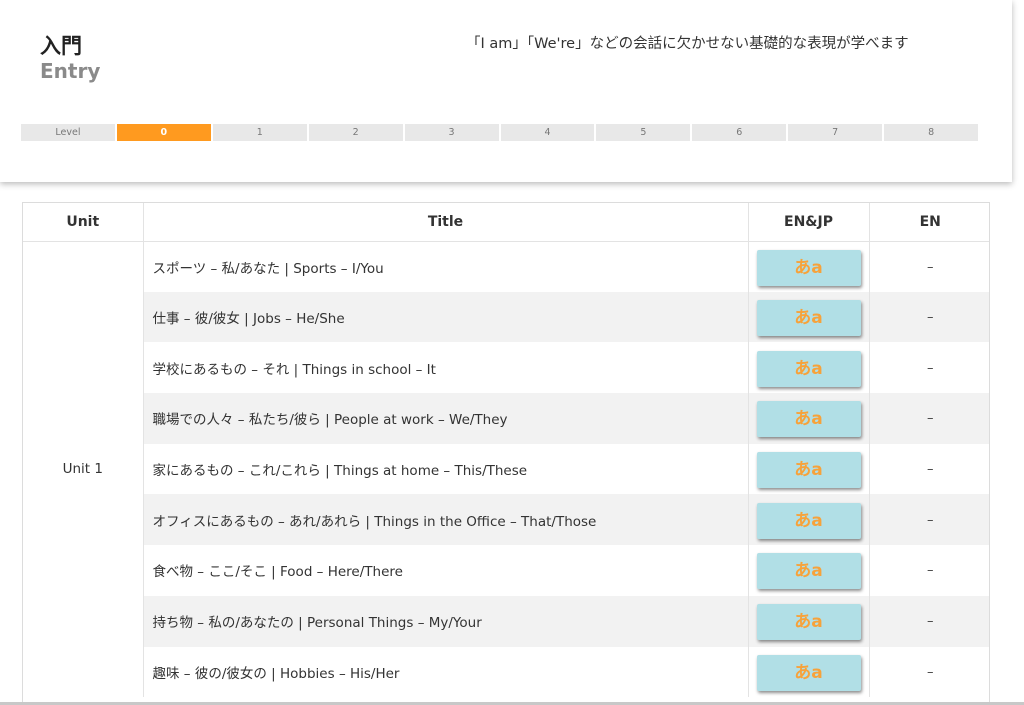  I want to click on table-row: 趣味 – 彼の/彼女の | Hobbies – His/Her あa –, so click(506, 672).